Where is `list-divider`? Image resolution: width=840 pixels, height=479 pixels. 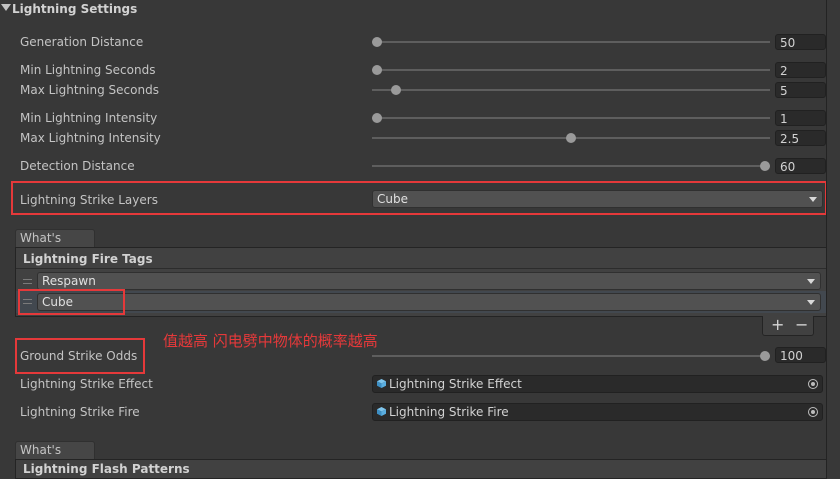
list-divider is located at coordinates (421, 268).